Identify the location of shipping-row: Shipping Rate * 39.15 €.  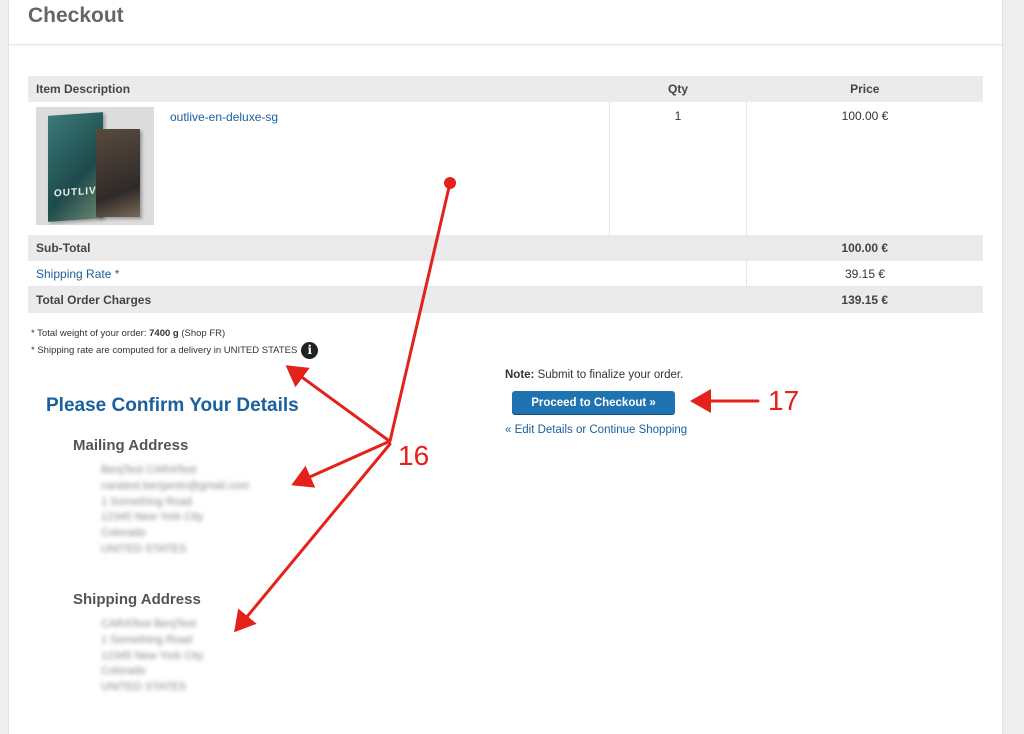
(505, 274).